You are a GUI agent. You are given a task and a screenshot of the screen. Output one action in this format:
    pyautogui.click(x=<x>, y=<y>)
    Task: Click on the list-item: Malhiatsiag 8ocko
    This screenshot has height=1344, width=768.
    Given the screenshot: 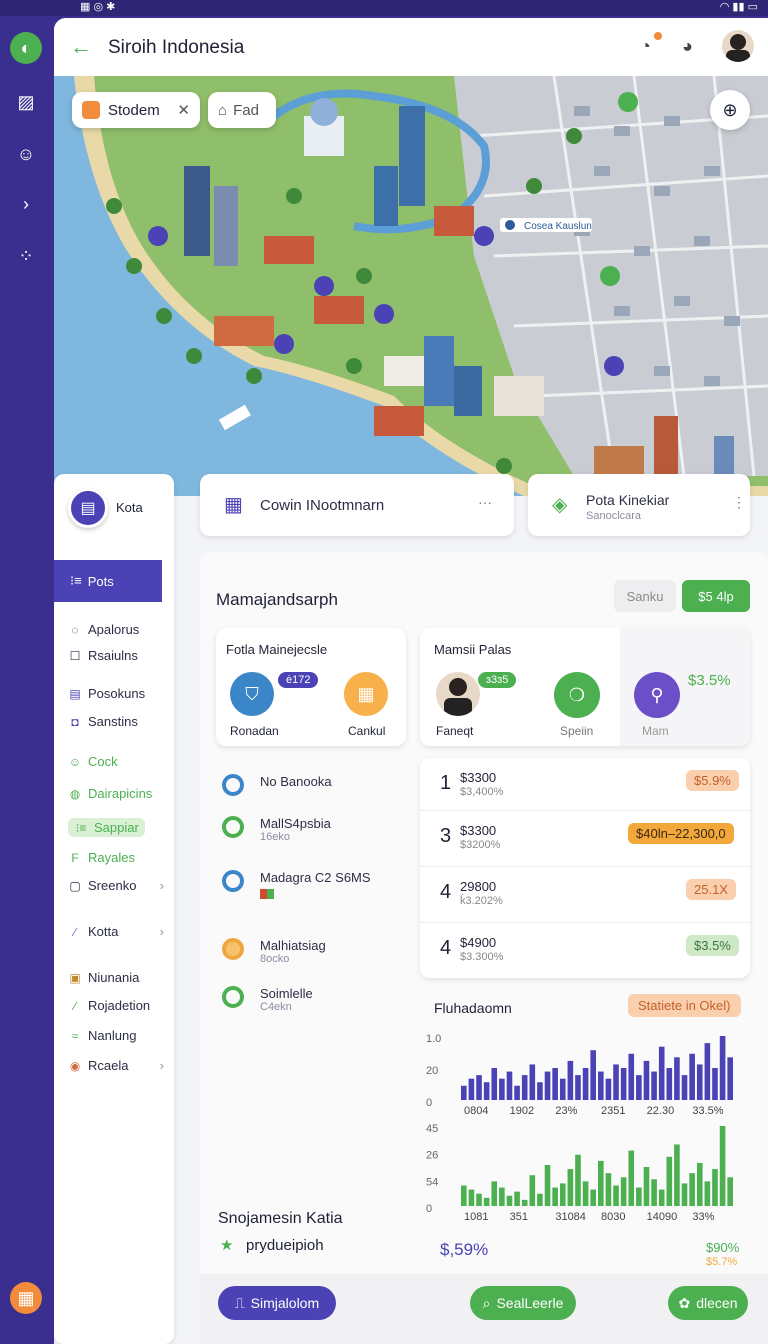 What is the action you would take?
    pyautogui.click(x=274, y=951)
    